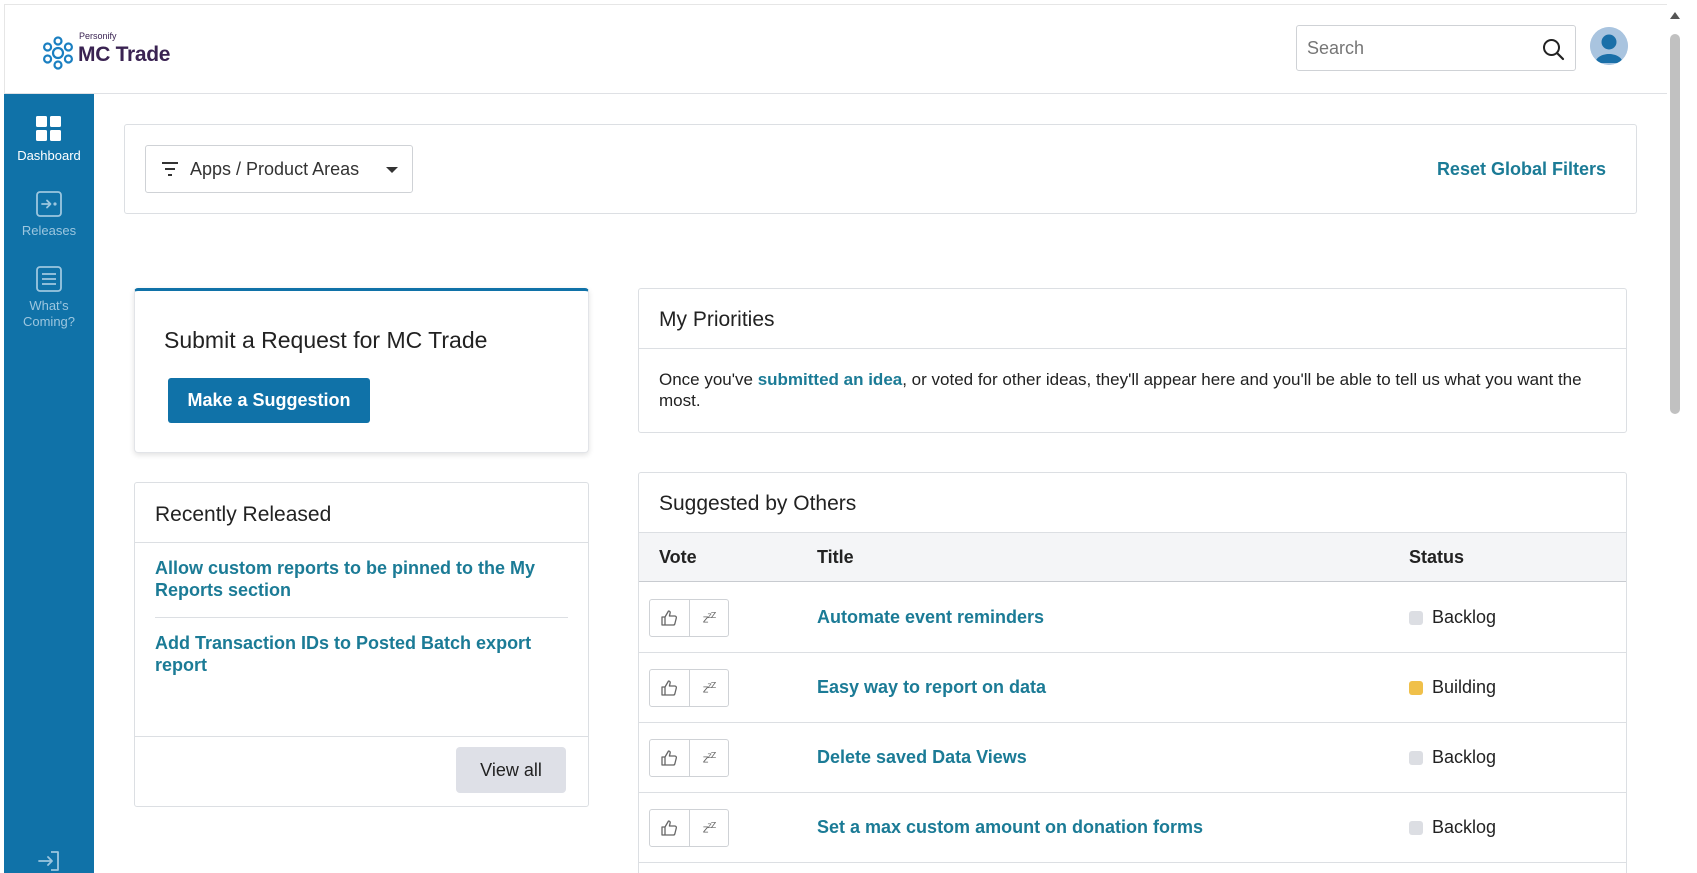 This screenshot has height=873, width=1697. I want to click on view-all-button: View all, so click(511, 770).